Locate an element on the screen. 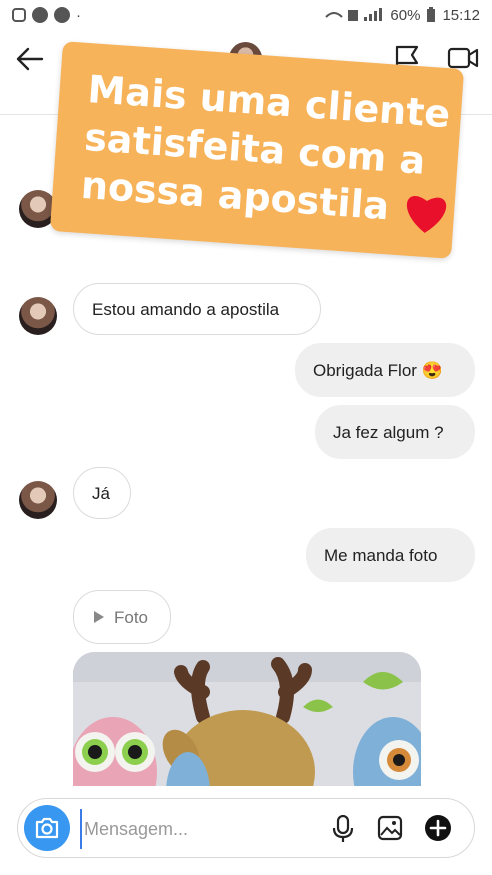 The image size is (492, 875). message-composer is located at coordinates (246, 828).